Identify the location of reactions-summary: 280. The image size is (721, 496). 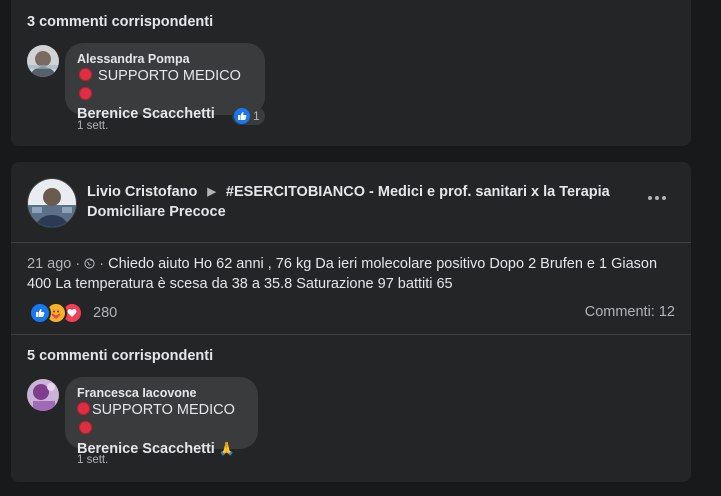
(73, 313).